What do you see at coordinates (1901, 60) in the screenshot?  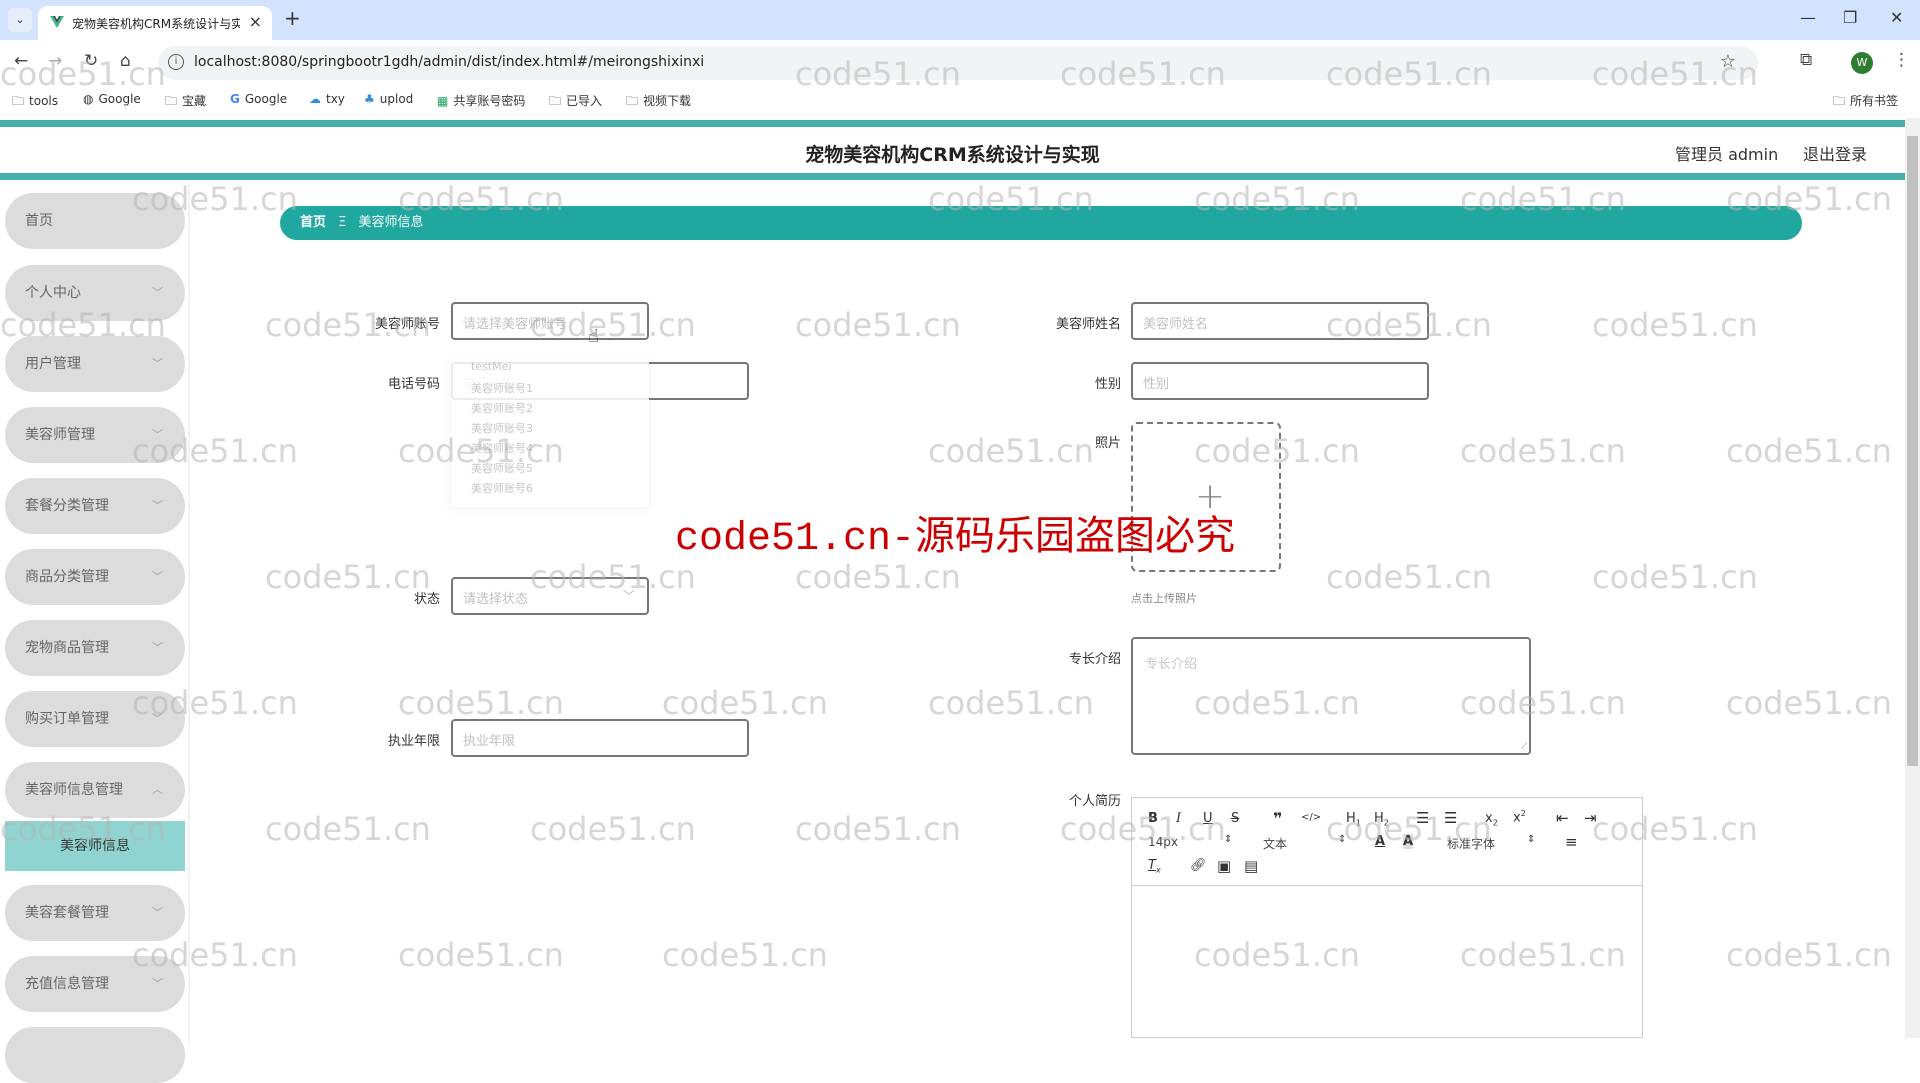 I see `browser-menu-icon: ⋮` at bounding box center [1901, 60].